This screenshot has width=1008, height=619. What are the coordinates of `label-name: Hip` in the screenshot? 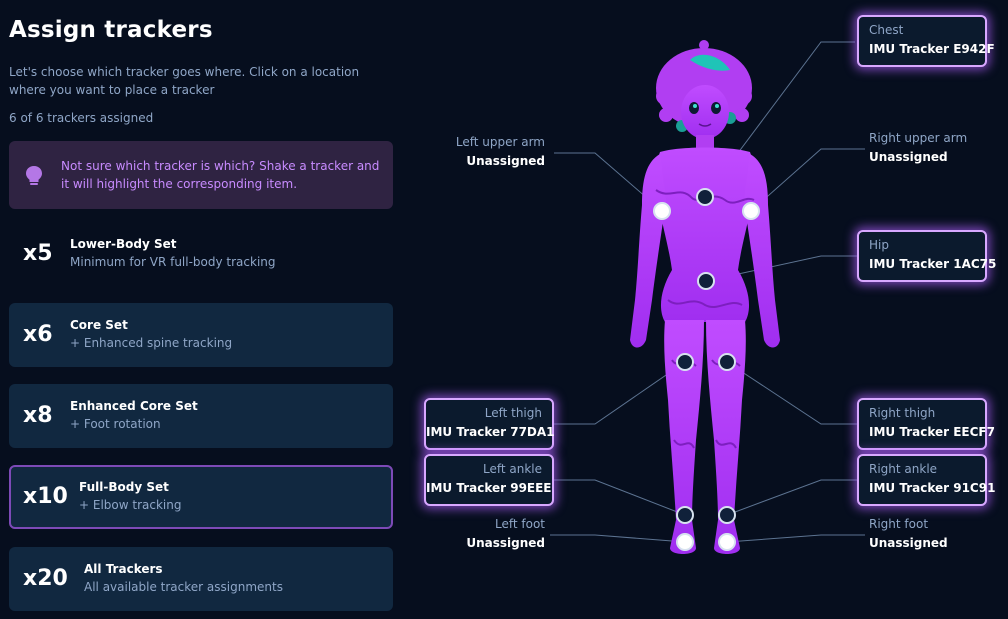 It's located at (879, 245).